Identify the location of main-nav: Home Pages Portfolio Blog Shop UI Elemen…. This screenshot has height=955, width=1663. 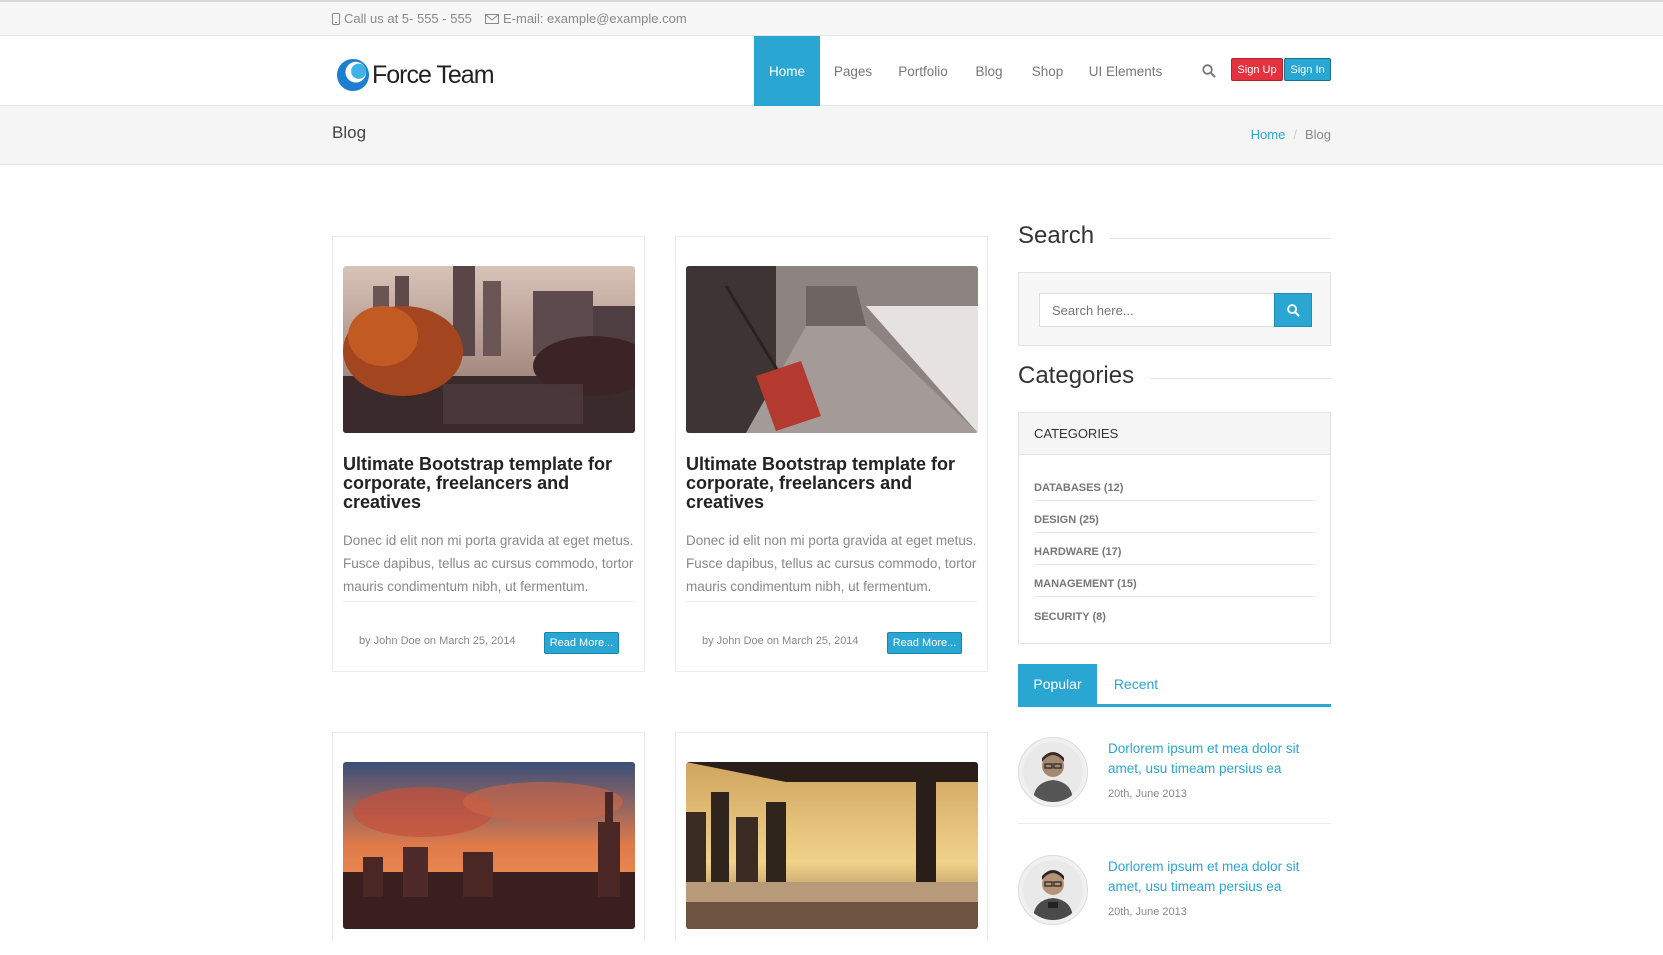
(964, 71).